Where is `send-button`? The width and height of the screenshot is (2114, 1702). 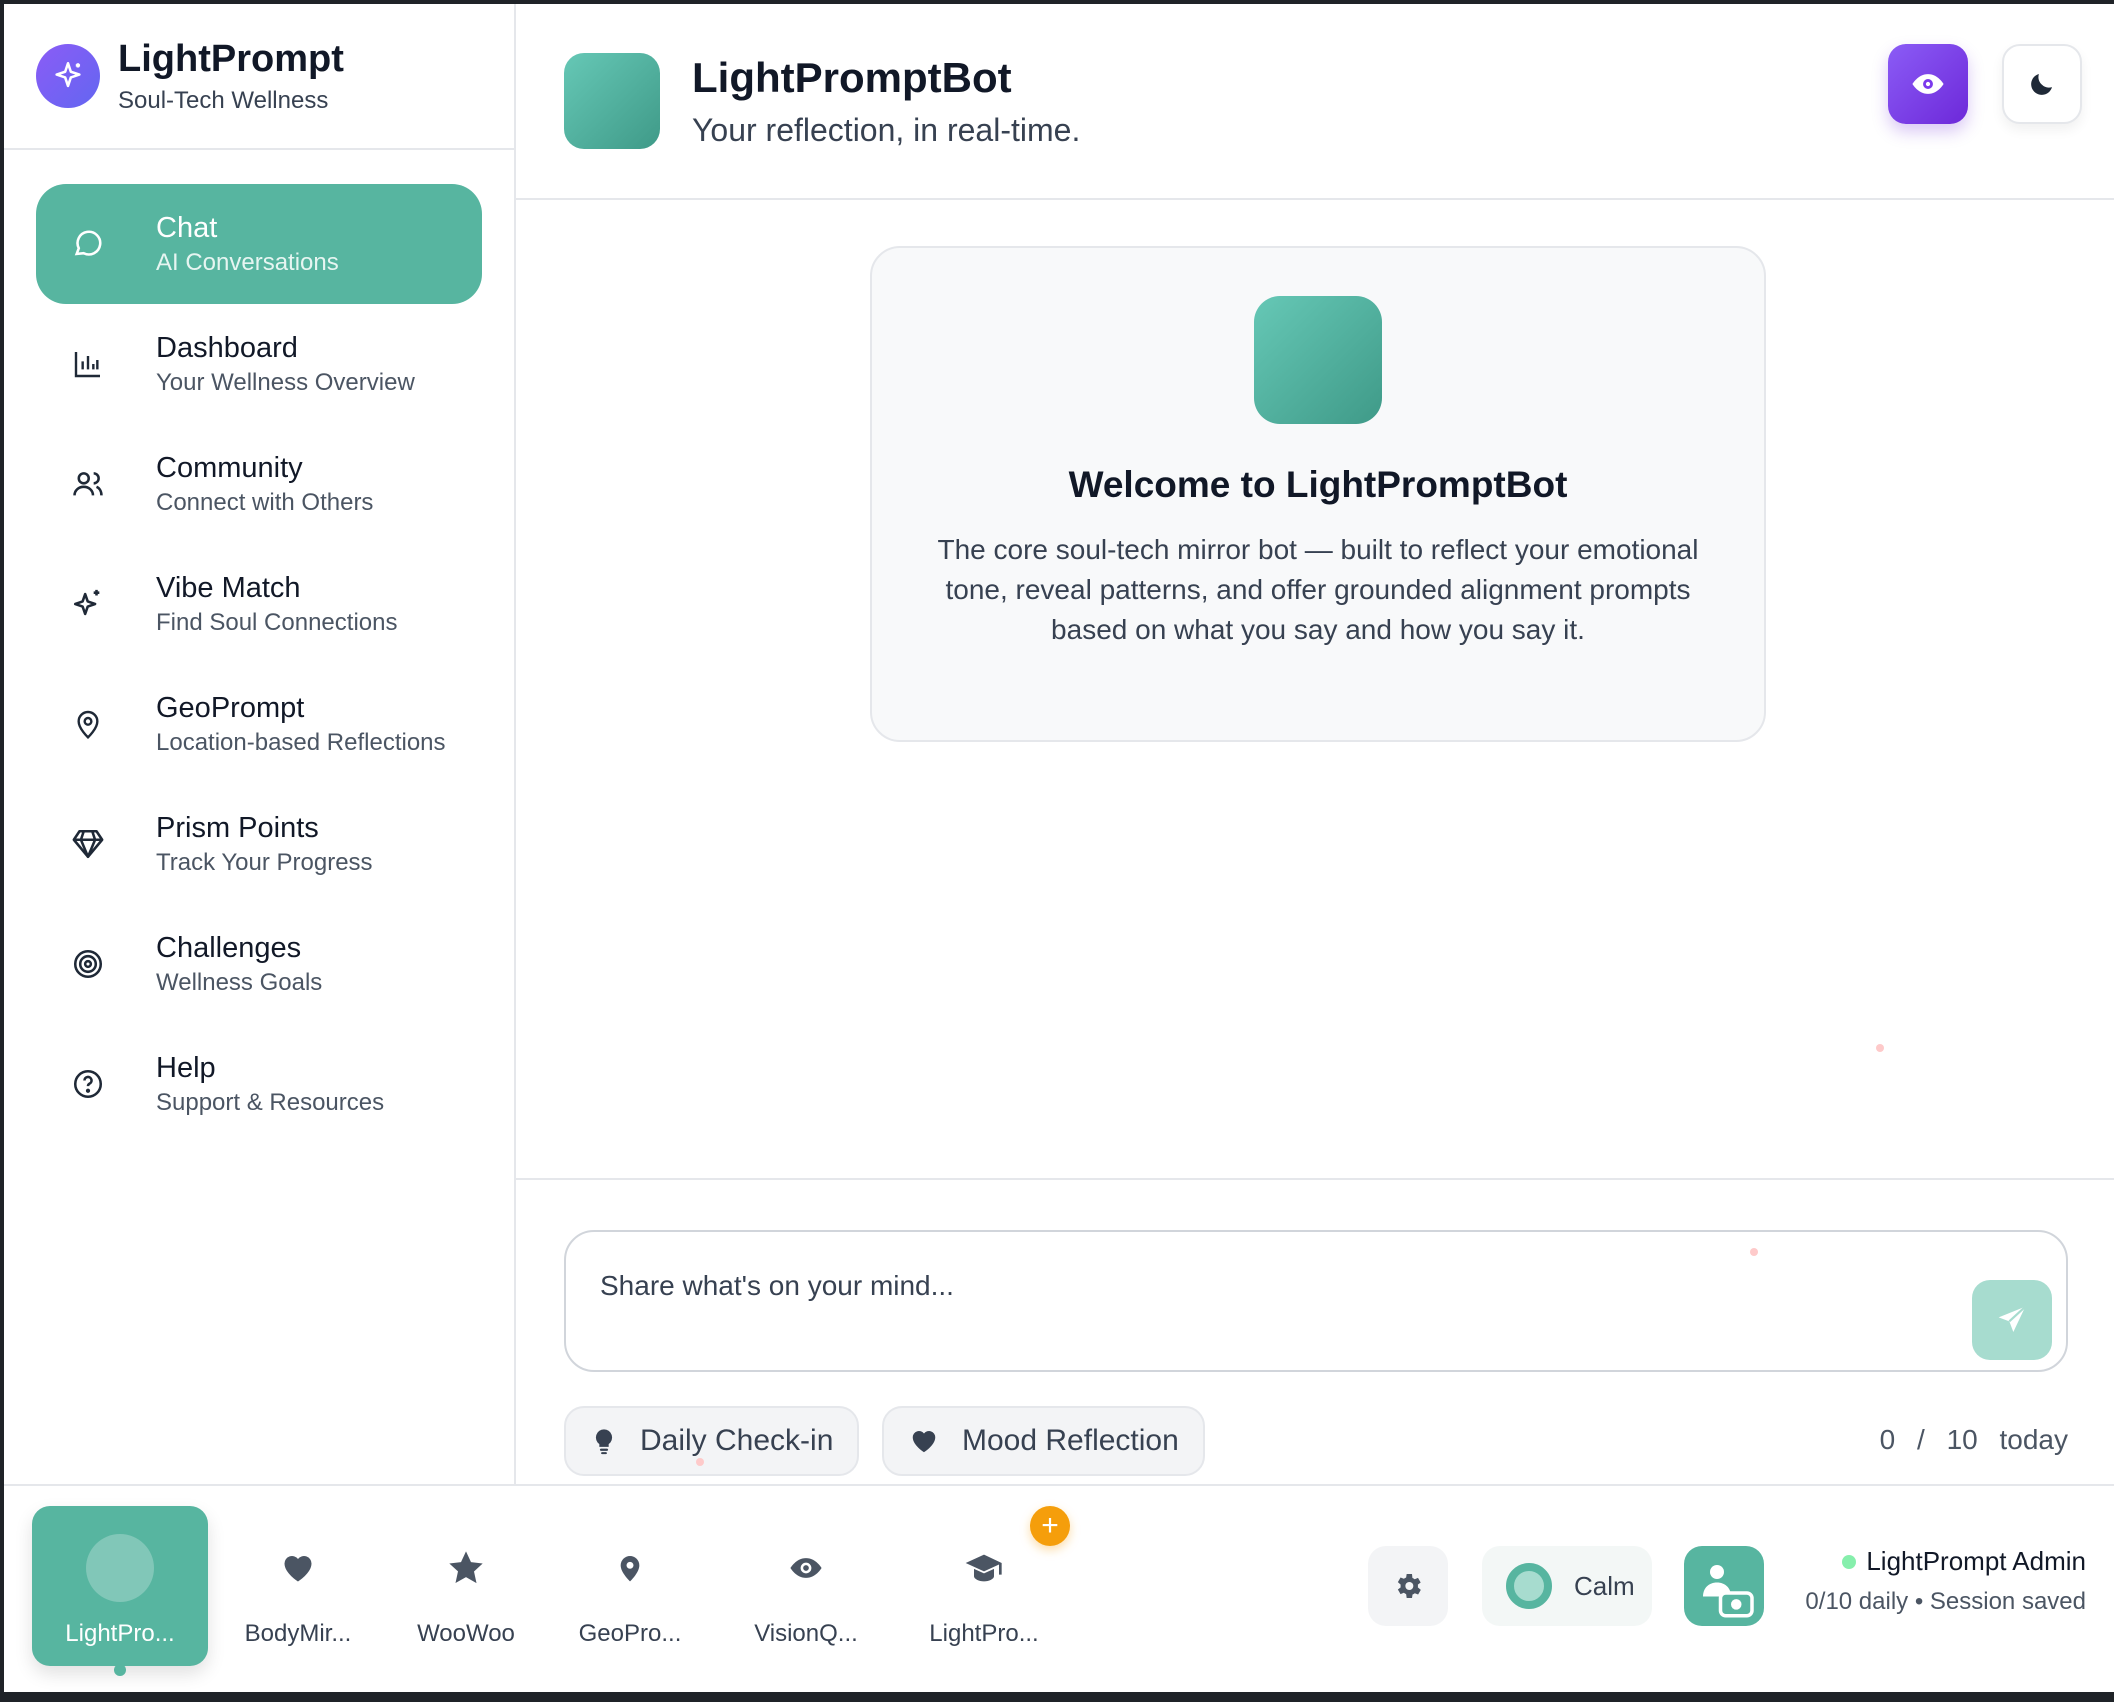 send-button is located at coordinates (2012, 1320).